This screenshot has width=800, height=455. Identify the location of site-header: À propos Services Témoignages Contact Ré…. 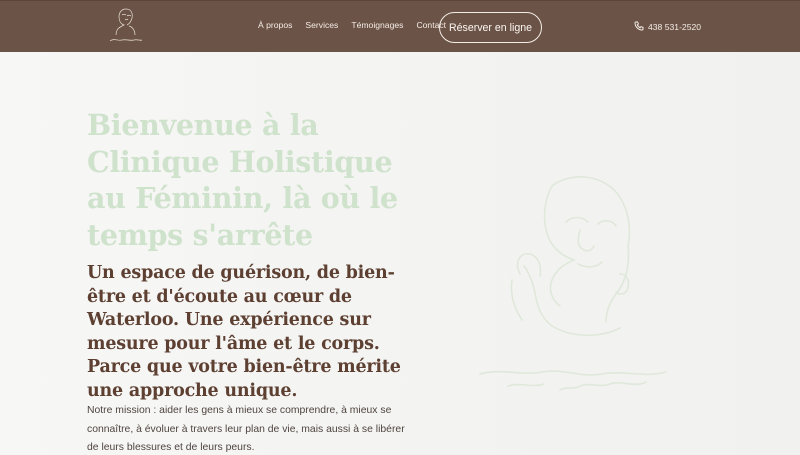
(400, 26).